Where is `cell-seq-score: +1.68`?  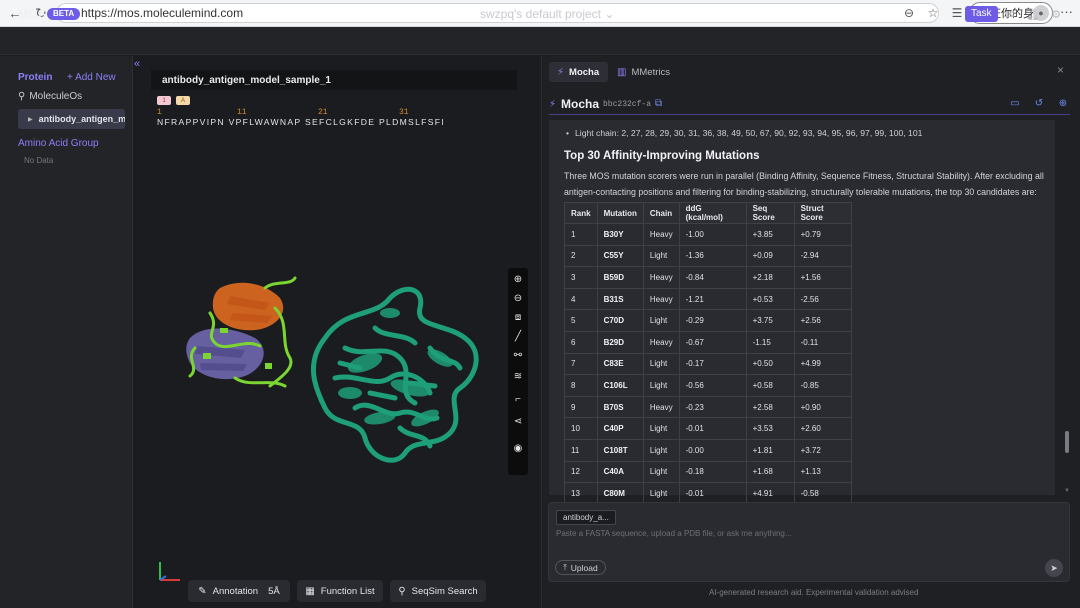
cell-seq-score: +1.68 is located at coordinates (770, 472).